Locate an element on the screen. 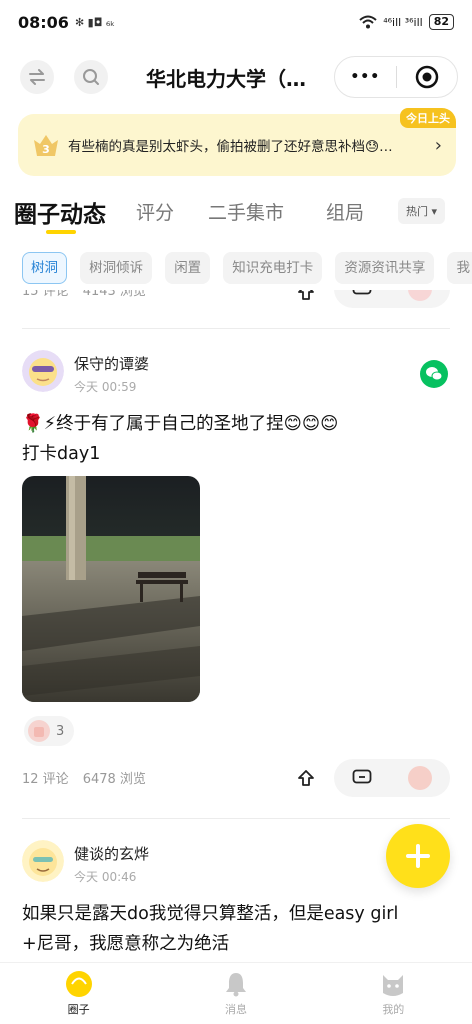 The image size is (472, 1024). wechat-icon is located at coordinates (434, 374).